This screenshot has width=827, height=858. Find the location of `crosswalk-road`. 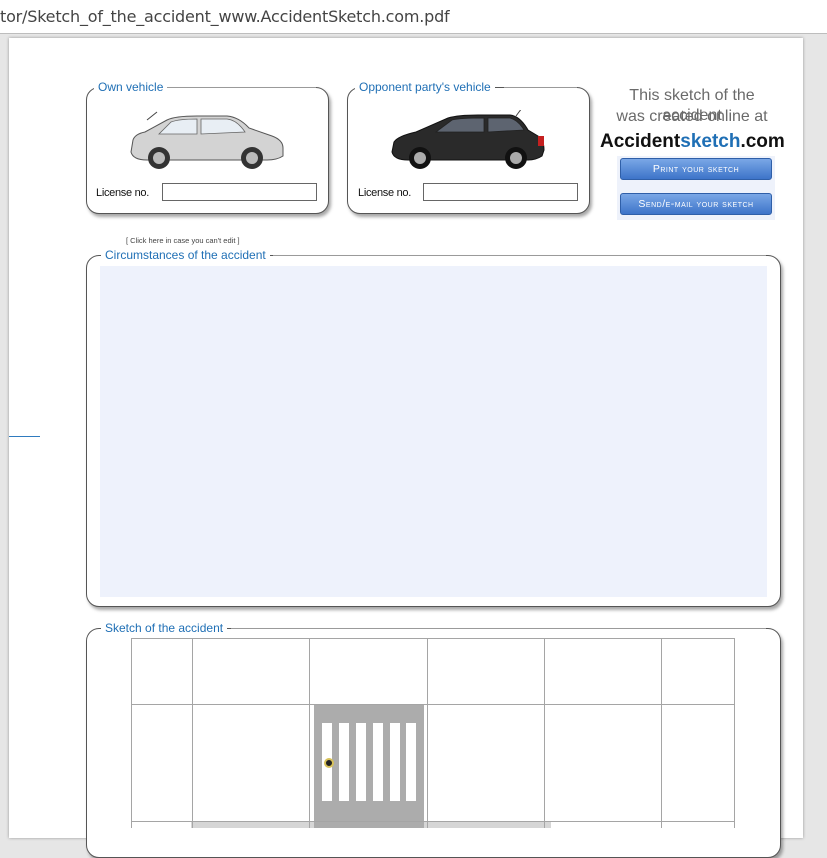

crosswalk-road is located at coordinates (369, 766).